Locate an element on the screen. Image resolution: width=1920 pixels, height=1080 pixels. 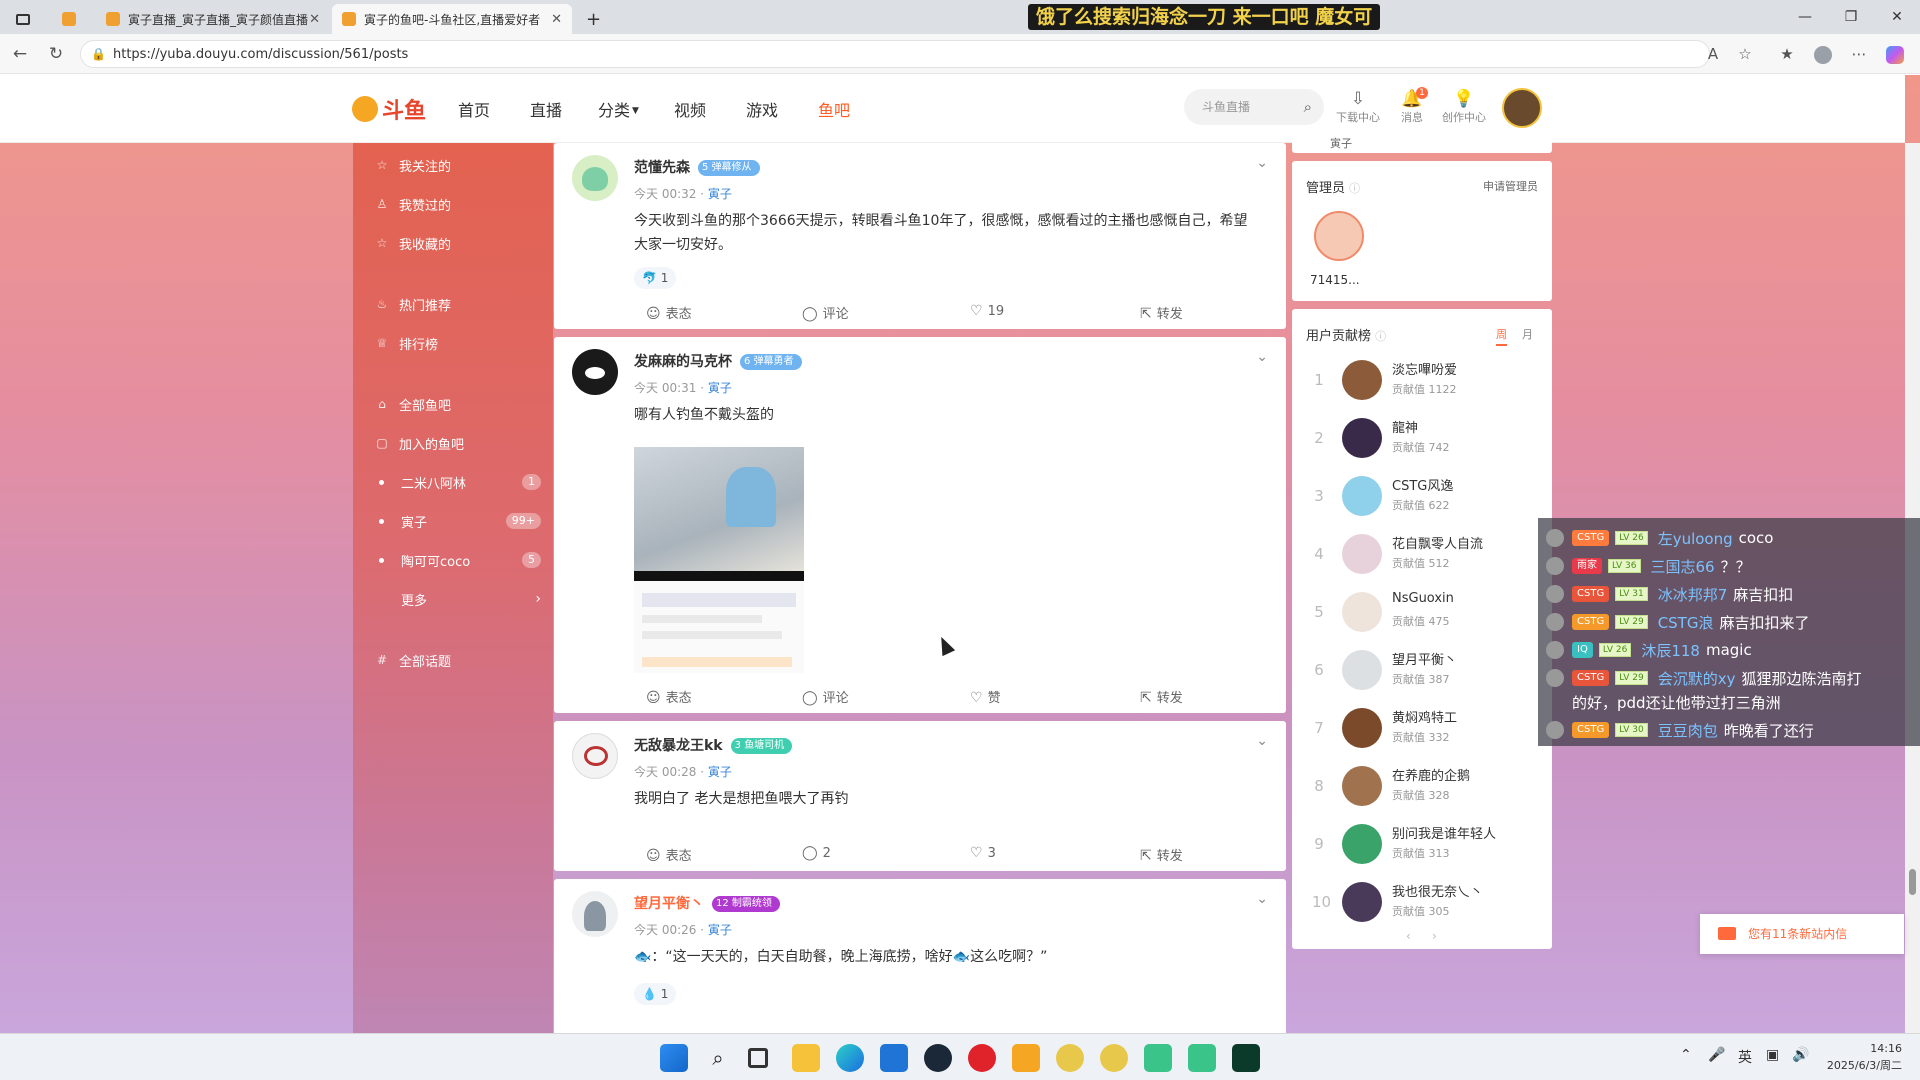
reload-icon: ↻ is located at coordinates (56, 54).